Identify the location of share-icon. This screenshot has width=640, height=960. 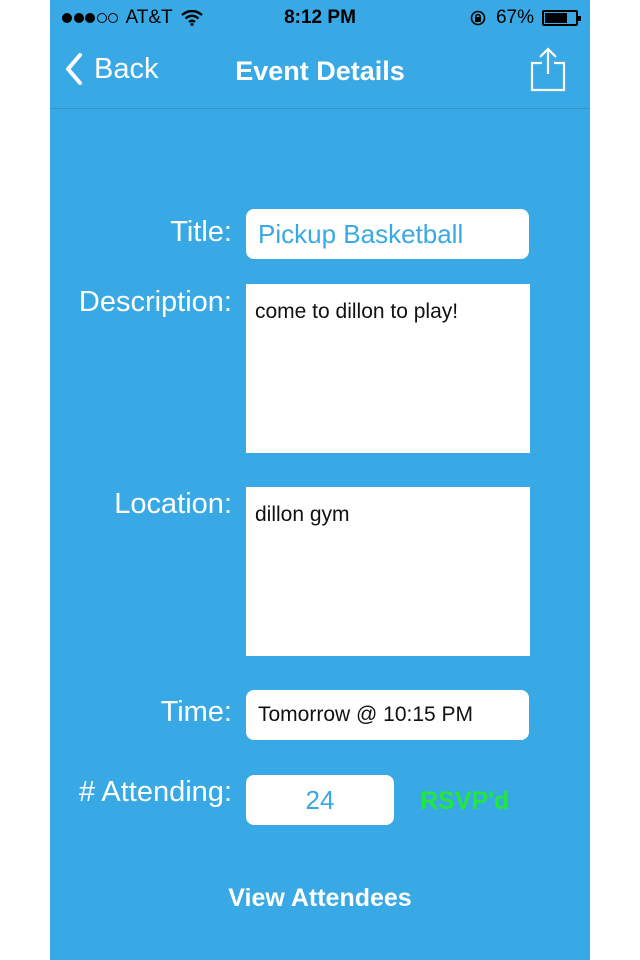
(548, 69).